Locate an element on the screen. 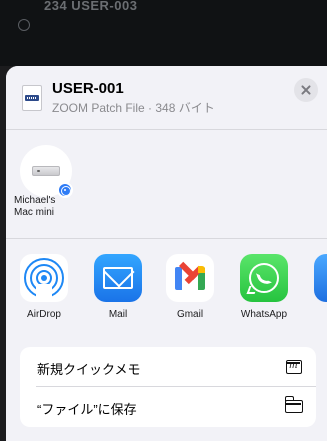 Image resolution: width=327 pixels, height=441 pixels. selection-circle-icon is located at coordinates (24, 25).